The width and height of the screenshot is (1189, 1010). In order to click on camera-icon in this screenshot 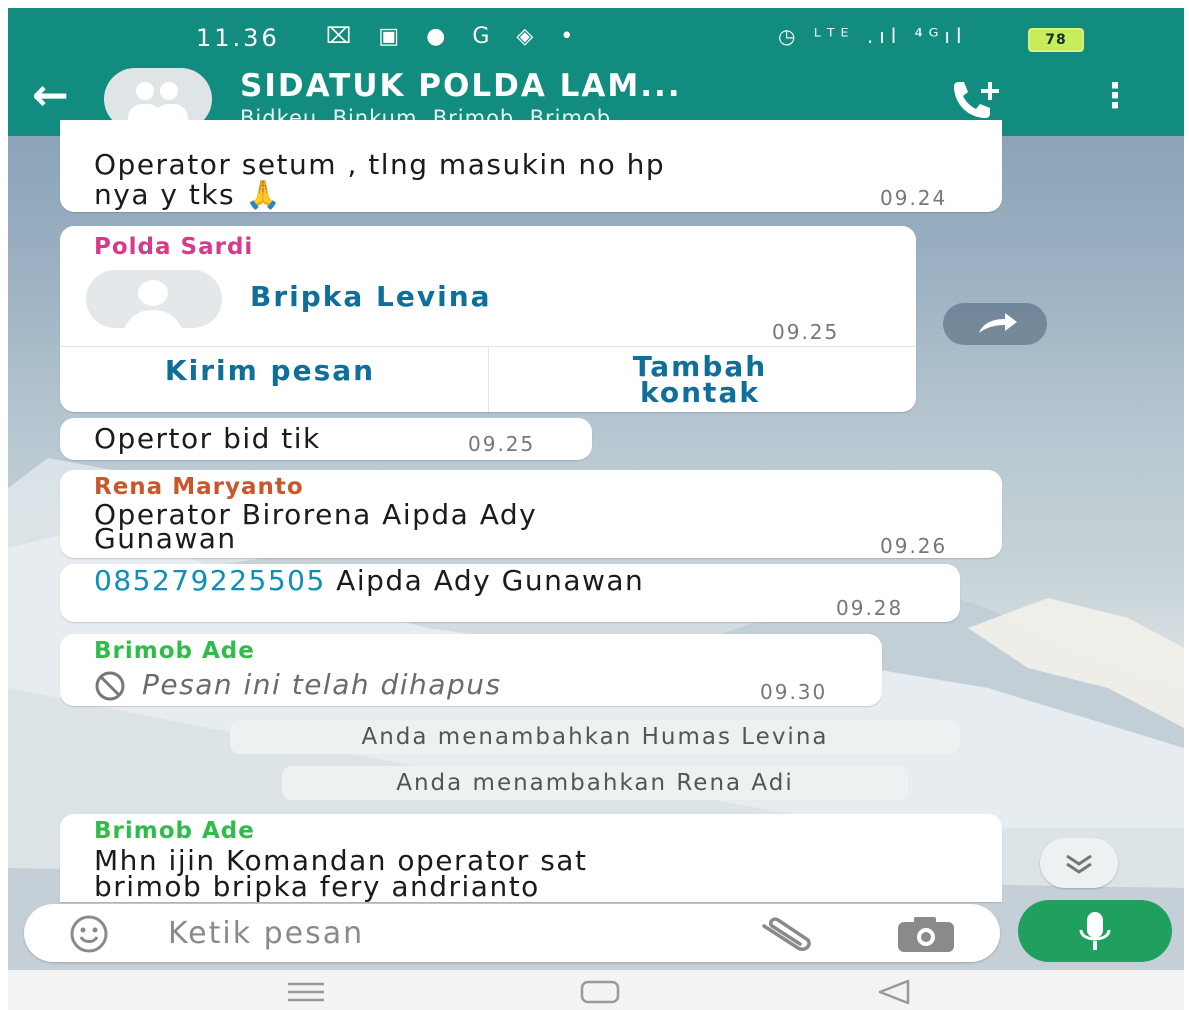, I will do `click(926, 934)`.